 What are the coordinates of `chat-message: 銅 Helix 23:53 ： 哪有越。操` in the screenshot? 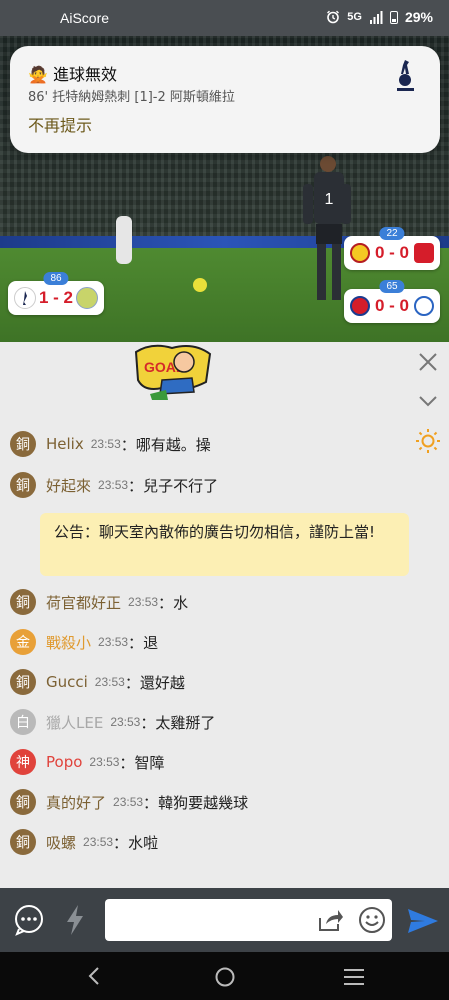 It's located at (110, 444).